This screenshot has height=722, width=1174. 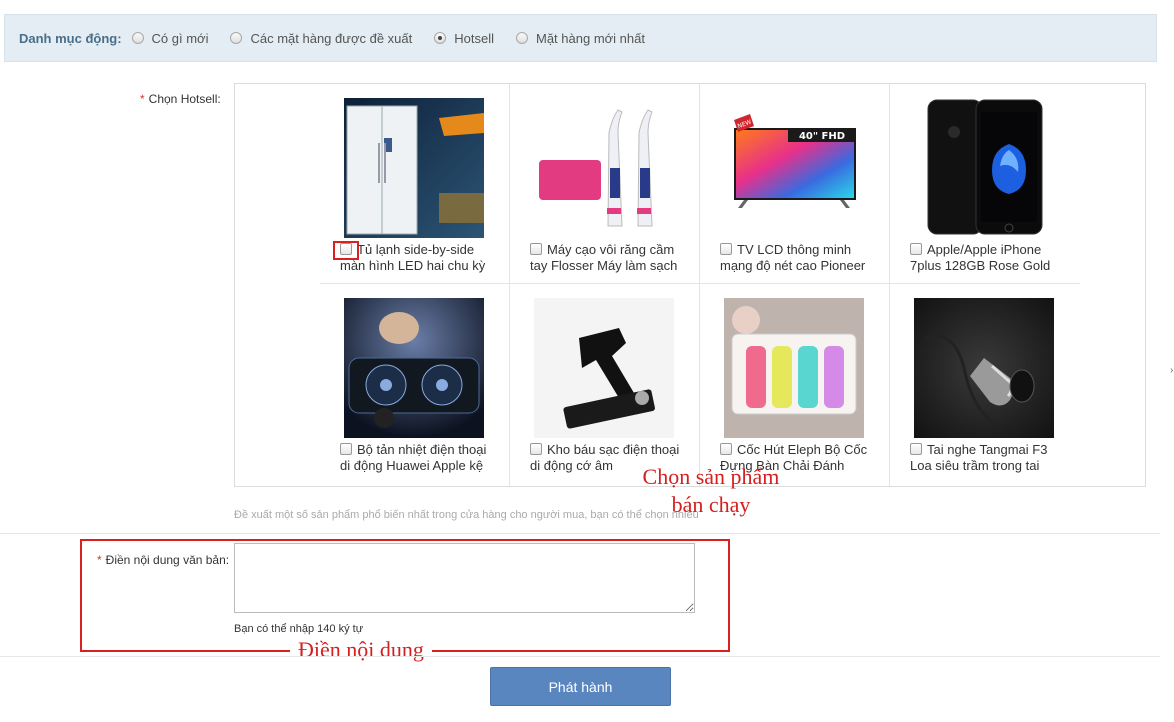 I want to click on edge-chevron-icon: ›, so click(x=1172, y=370).